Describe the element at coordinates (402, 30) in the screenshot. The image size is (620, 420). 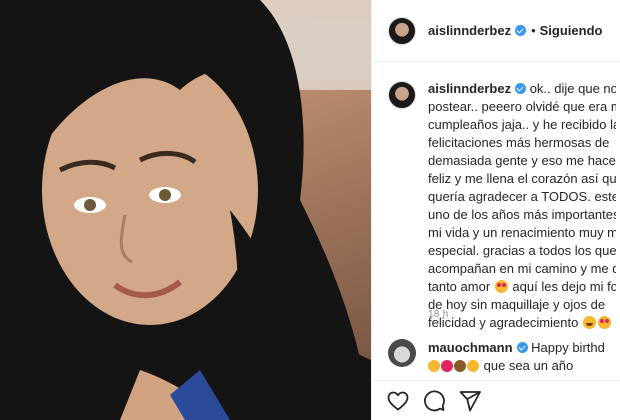
I see `author-avatar` at that location.